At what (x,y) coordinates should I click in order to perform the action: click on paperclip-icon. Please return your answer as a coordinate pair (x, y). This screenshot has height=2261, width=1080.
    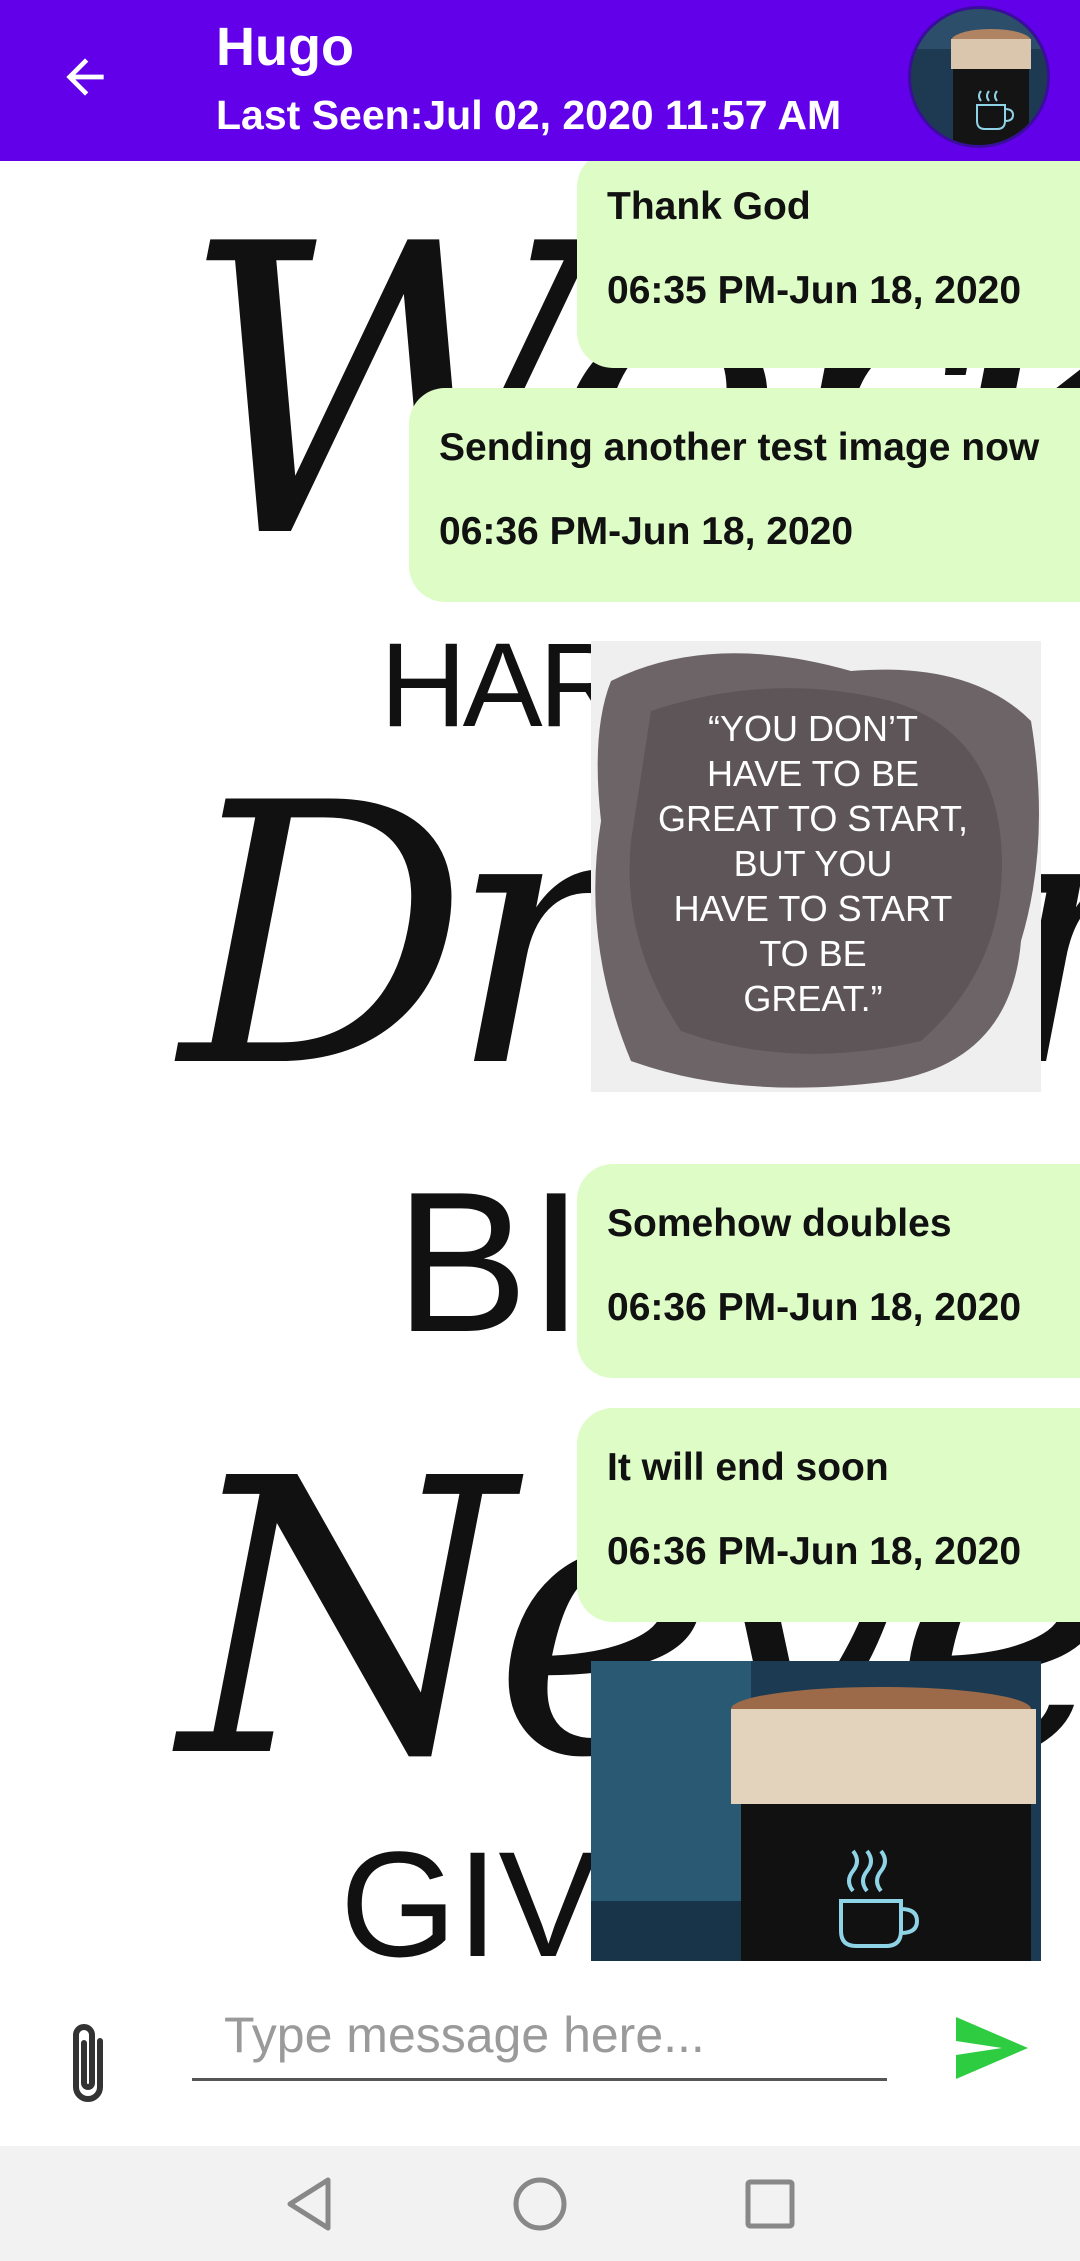
    Looking at the image, I should click on (88, 2063).